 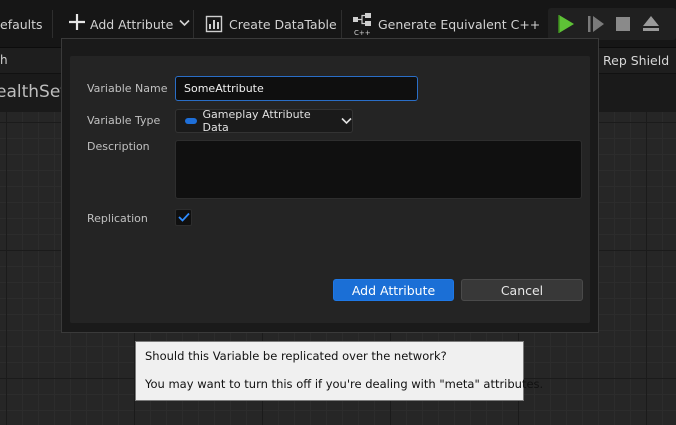 I want to click on stop-icon, so click(x=623, y=24).